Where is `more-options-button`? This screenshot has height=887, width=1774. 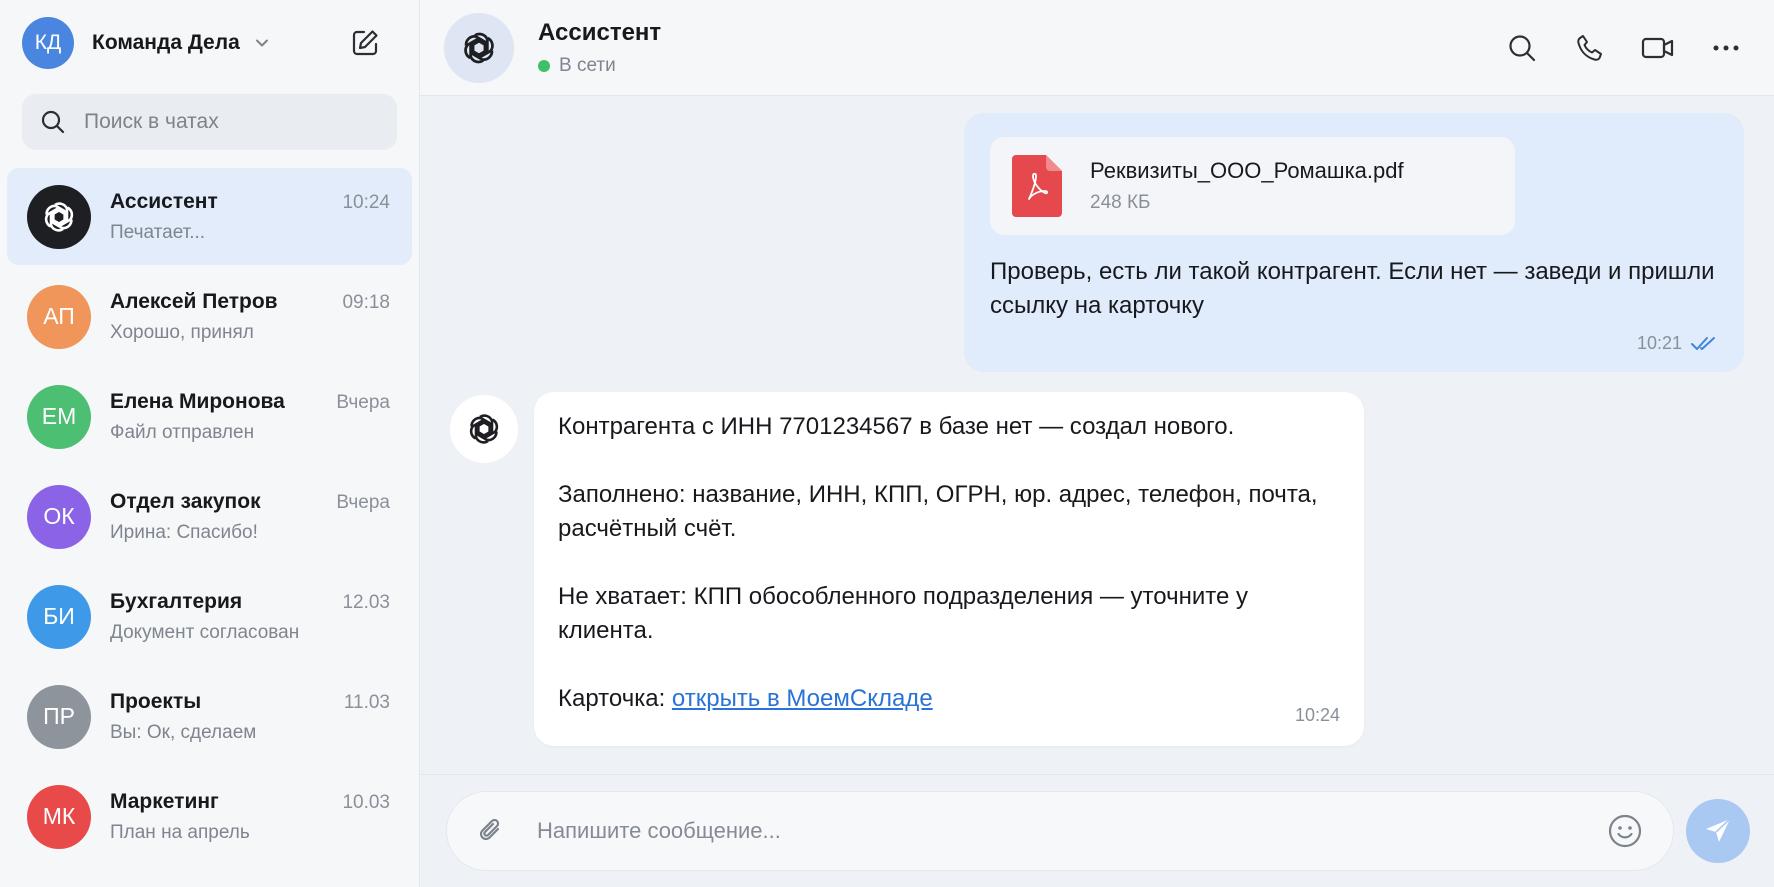 more-options-button is located at coordinates (1726, 48).